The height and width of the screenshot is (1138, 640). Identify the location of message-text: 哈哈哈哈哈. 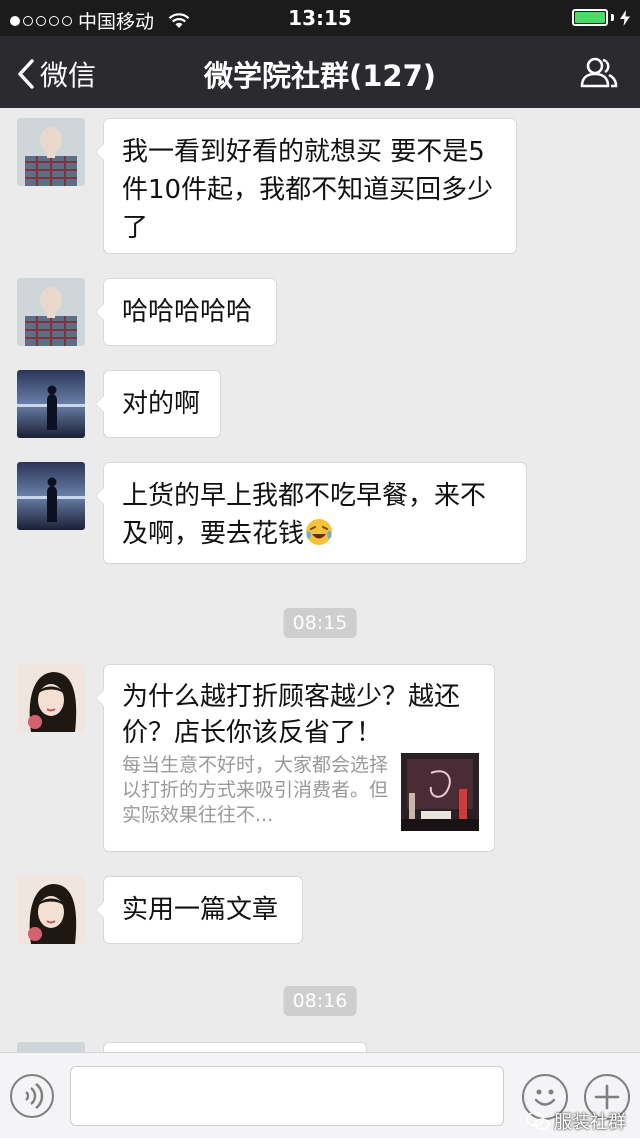
(187, 312).